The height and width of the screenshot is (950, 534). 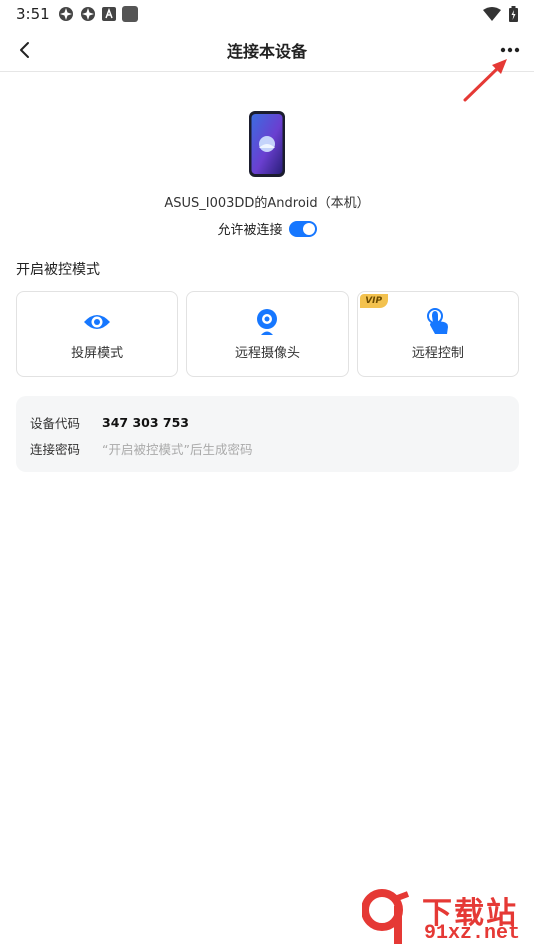 What do you see at coordinates (58, 270) in the screenshot?
I see `controlled-mode-title: 开启被控模式` at bounding box center [58, 270].